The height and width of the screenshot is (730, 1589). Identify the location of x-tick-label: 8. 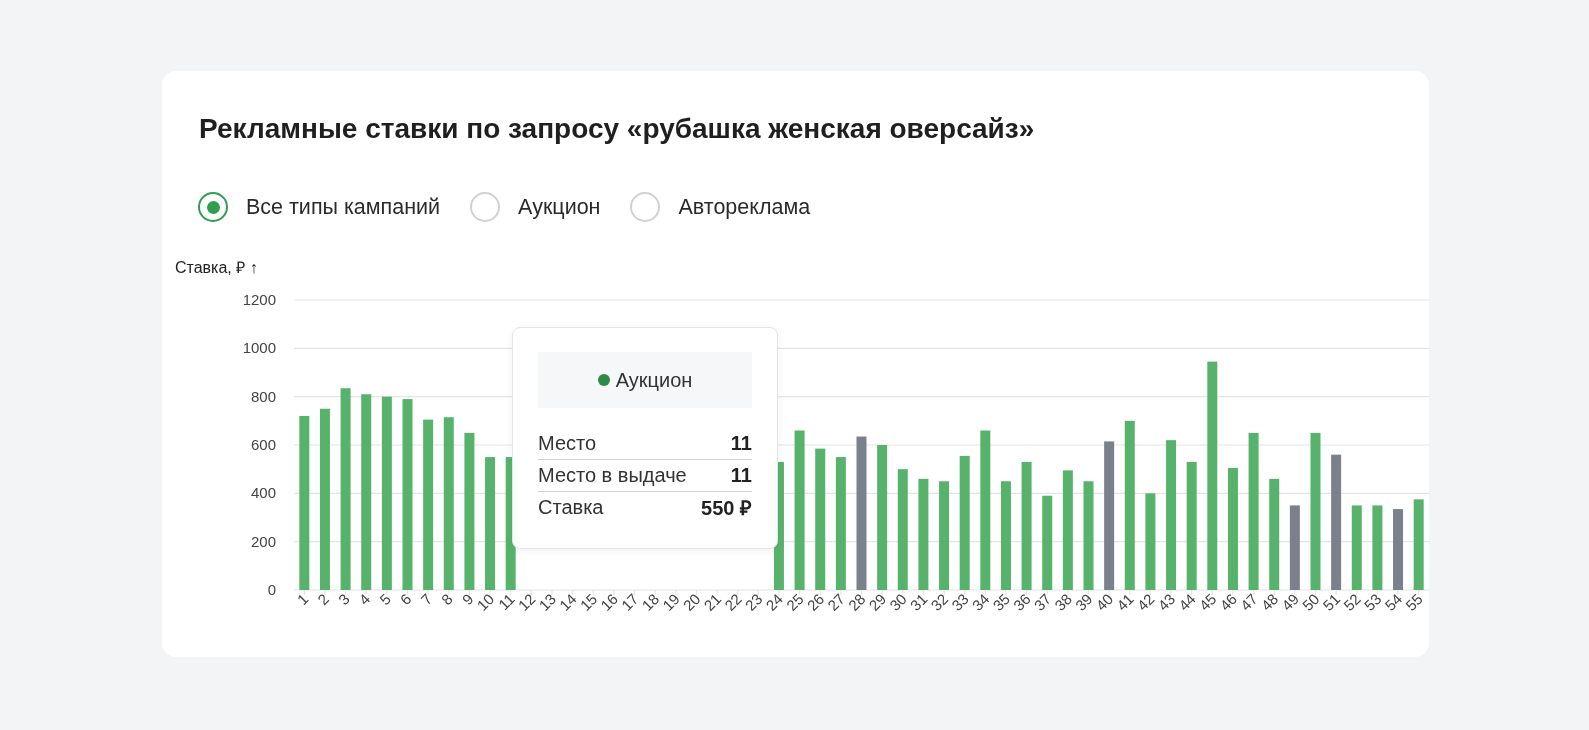
(446, 599).